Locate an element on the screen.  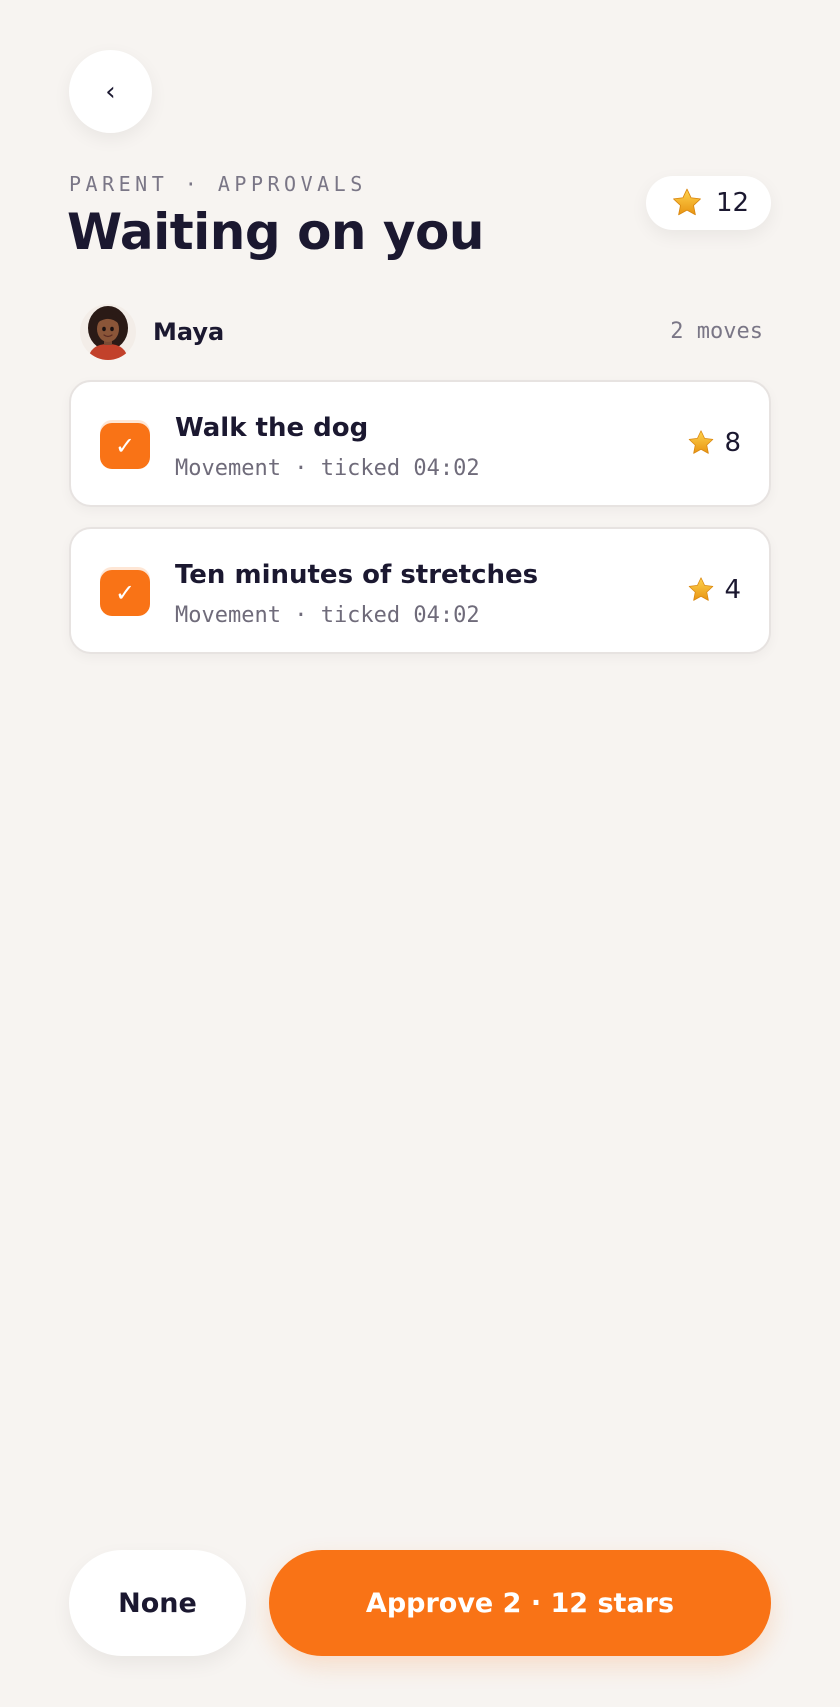
task-stars: 8 is located at coordinates (732, 443).